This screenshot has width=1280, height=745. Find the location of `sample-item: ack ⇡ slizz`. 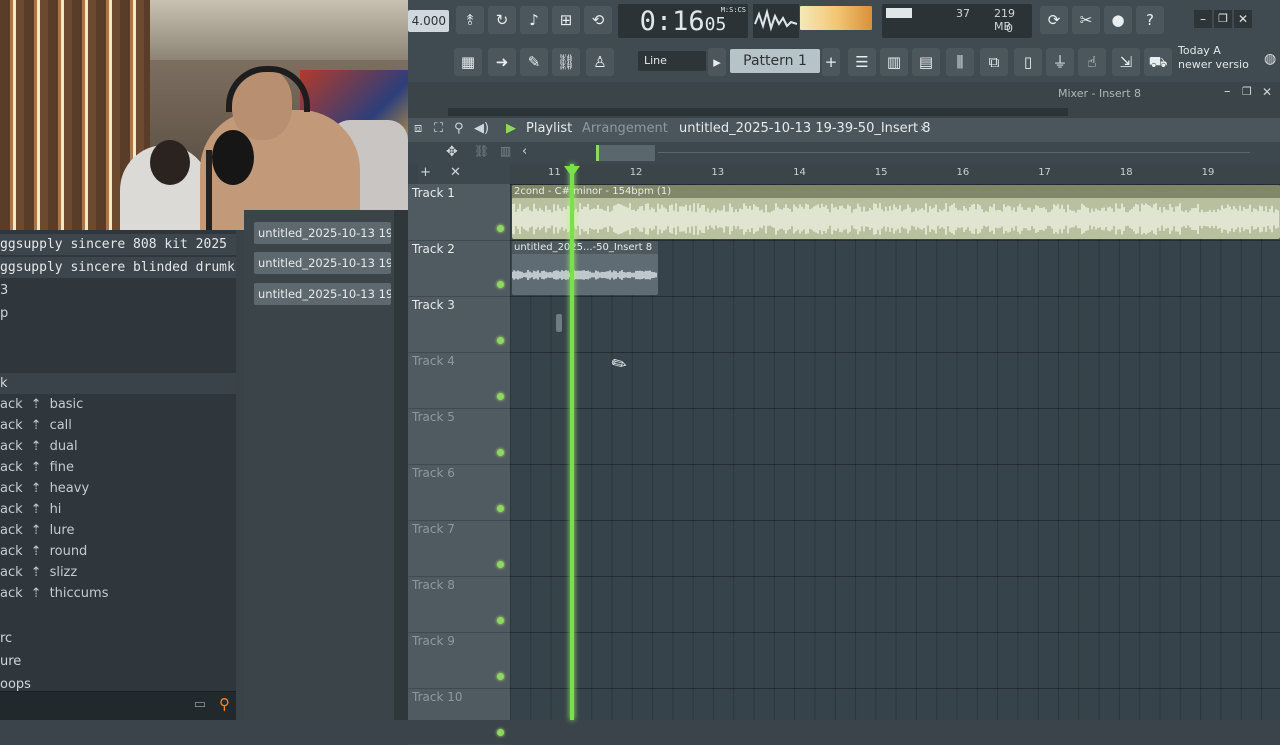

sample-item: ack ⇡ slizz is located at coordinates (118, 572).